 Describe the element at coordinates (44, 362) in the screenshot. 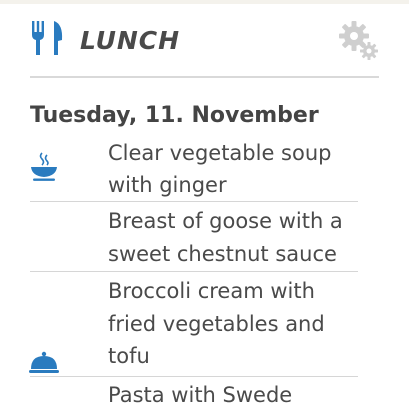

I see `serving-cloche-icon` at that location.